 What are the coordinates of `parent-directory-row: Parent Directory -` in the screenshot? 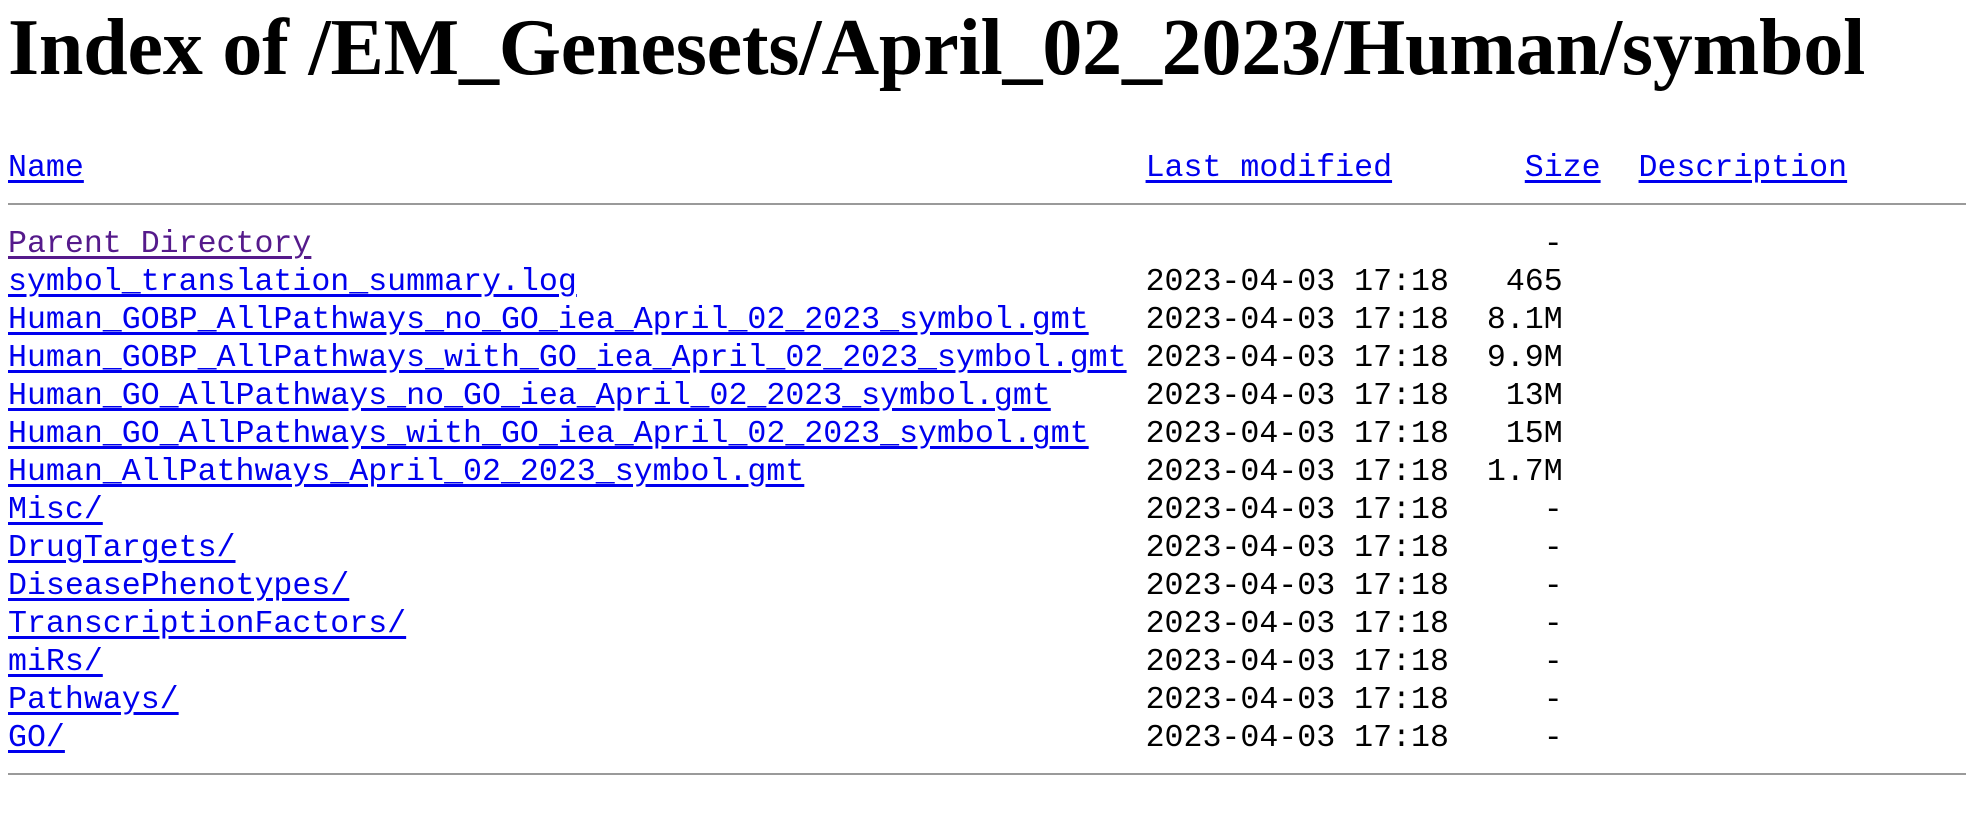 It's located at (927, 245).